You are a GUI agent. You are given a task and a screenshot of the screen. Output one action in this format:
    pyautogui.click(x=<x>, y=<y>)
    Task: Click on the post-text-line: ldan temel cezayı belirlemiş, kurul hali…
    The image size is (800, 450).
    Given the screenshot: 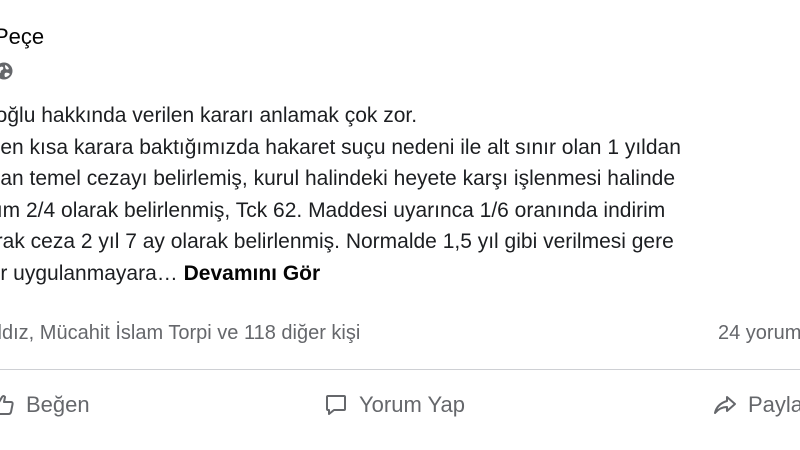 What is the action you would take?
    pyautogui.click(x=338, y=178)
    